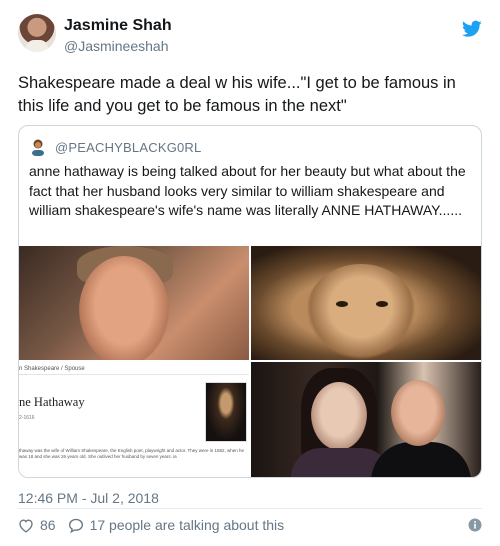  What do you see at coordinates (52, 402) in the screenshot?
I see `wiki-title: ne Hathaway` at bounding box center [52, 402].